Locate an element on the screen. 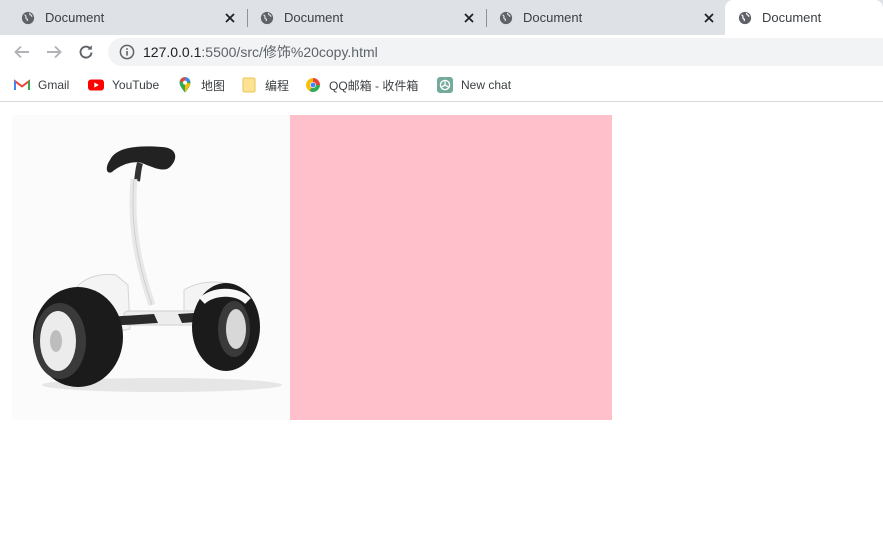 This screenshot has height=539, width=883. bookmark-maps: 地图 is located at coordinates (201, 85).